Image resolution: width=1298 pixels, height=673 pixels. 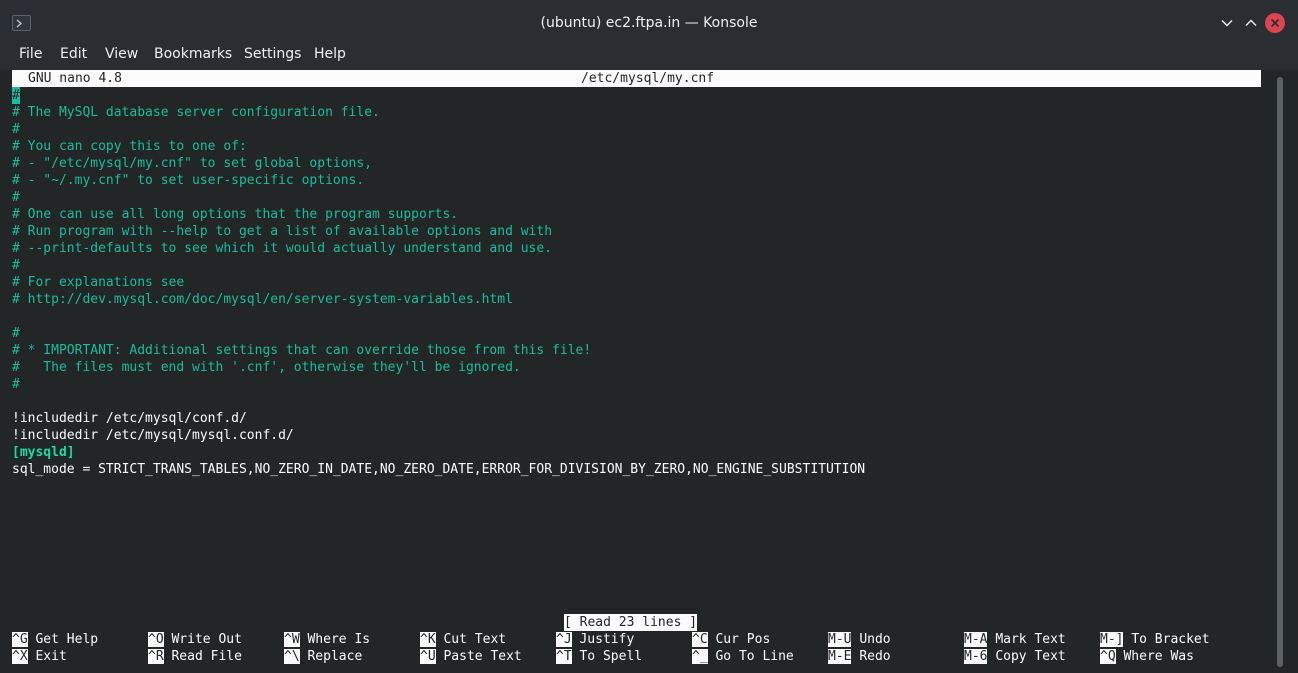 I want to click on shortcut-key: ^Q, so click(x=1108, y=656).